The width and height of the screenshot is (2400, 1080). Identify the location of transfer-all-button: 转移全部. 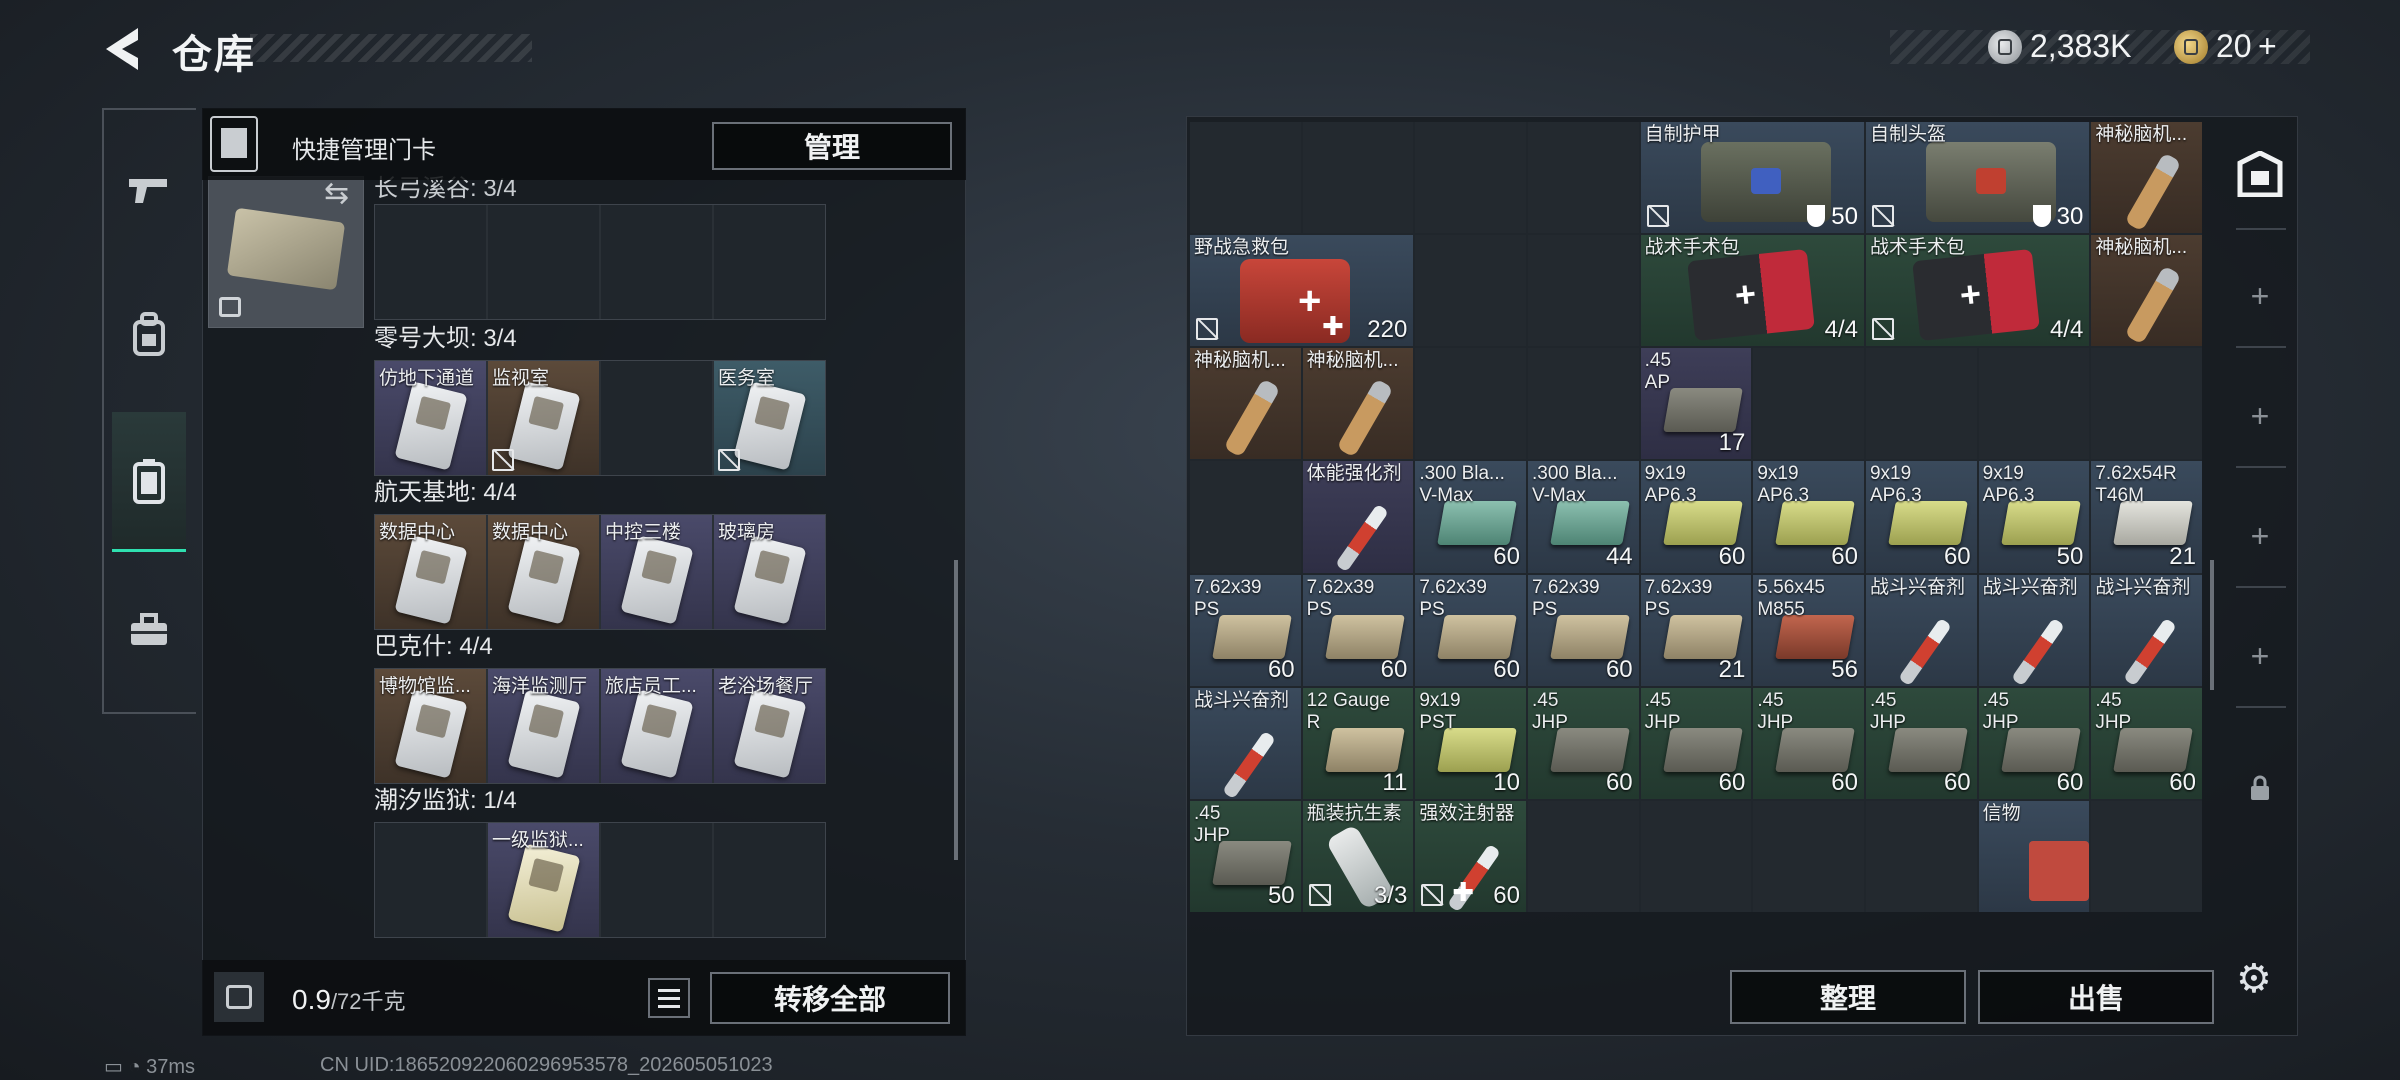
(830, 998).